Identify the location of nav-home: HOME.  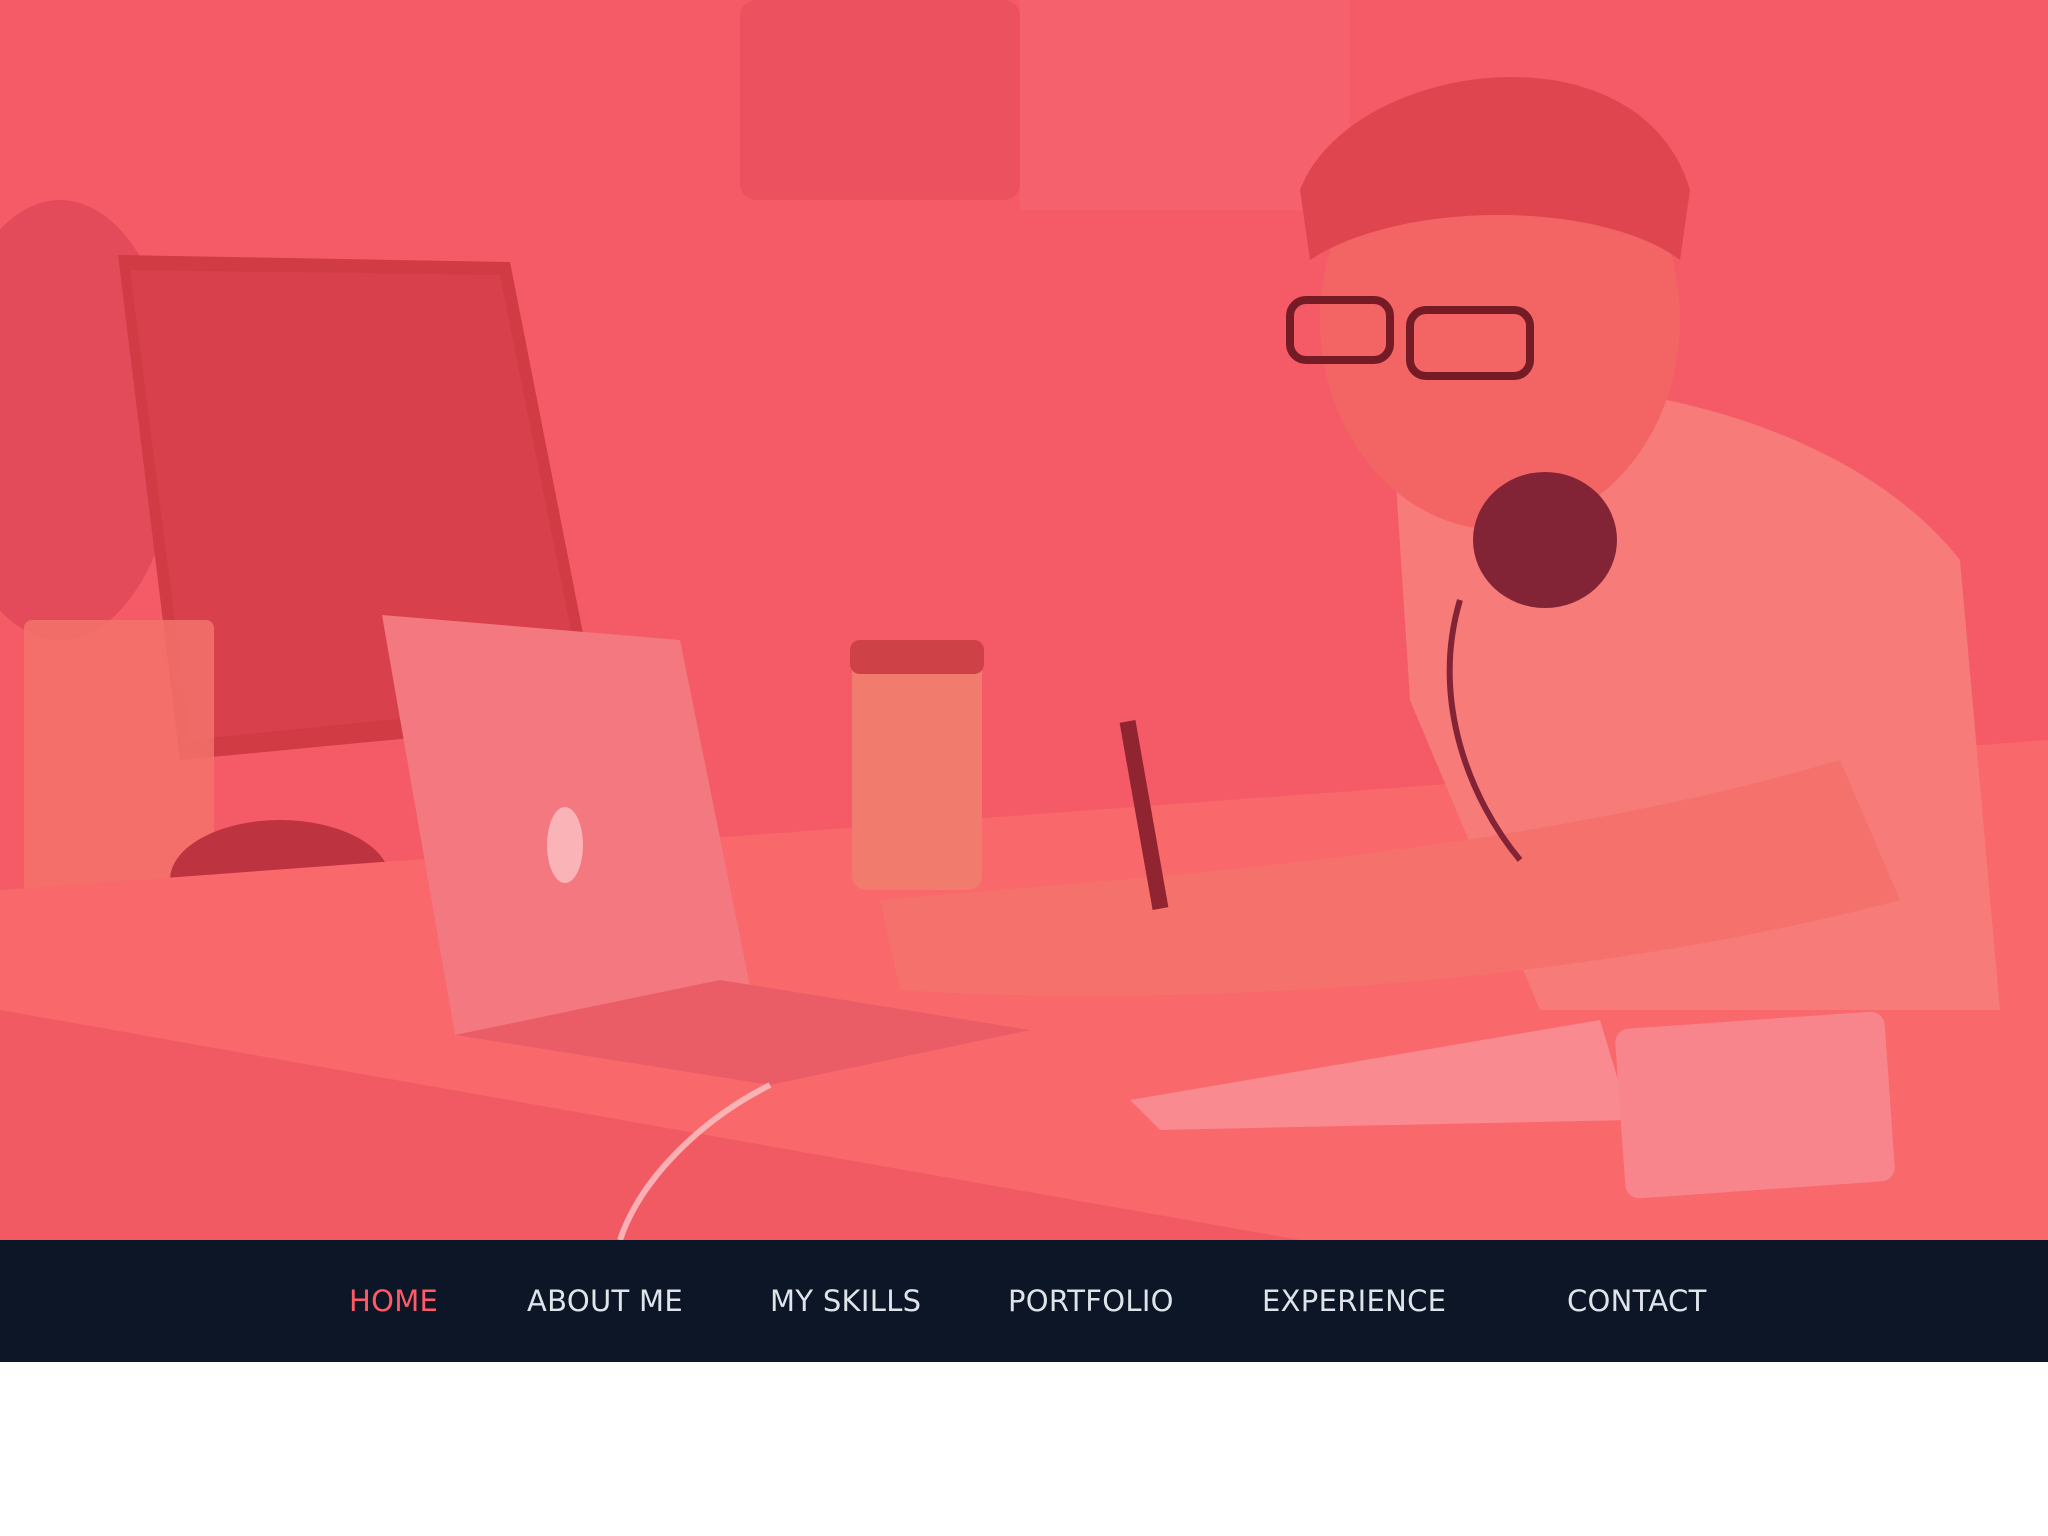
(393, 1301).